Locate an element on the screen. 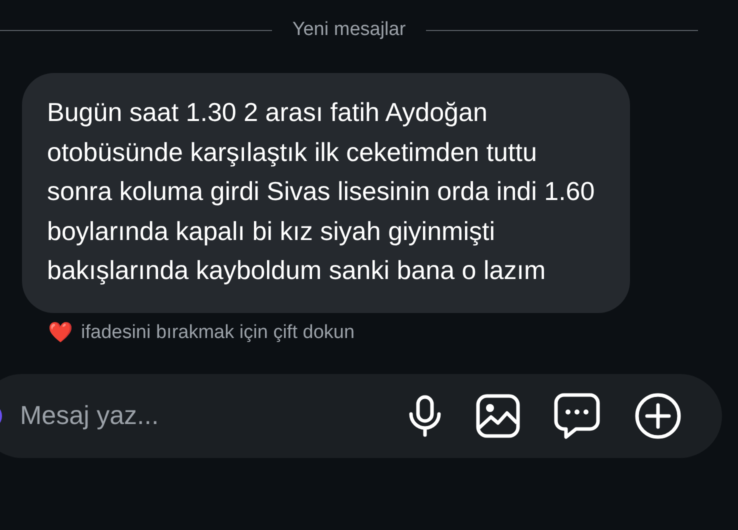 This screenshot has height=530, width=738. chat-bubble-icon is located at coordinates (577, 415).